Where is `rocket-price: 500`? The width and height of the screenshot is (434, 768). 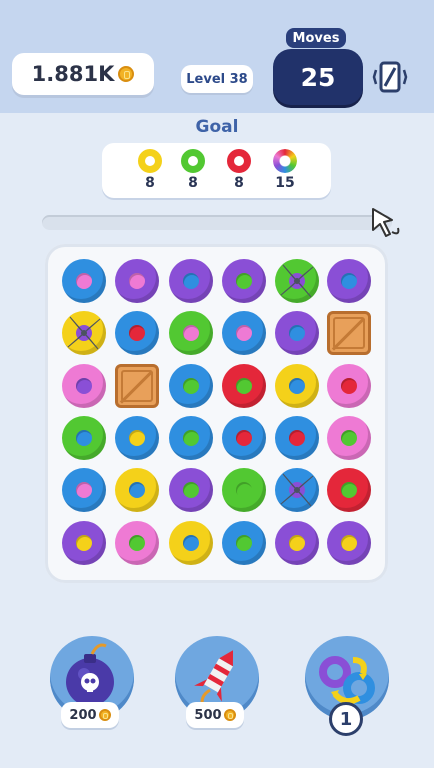 rocket-price: 500 is located at coordinates (215, 715).